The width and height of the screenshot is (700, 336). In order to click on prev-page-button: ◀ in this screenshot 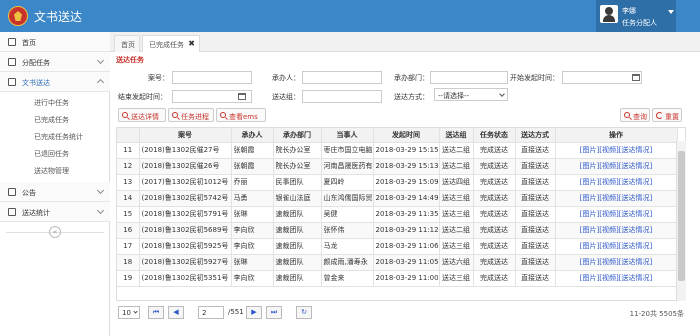, I will do `click(176, 312)`.